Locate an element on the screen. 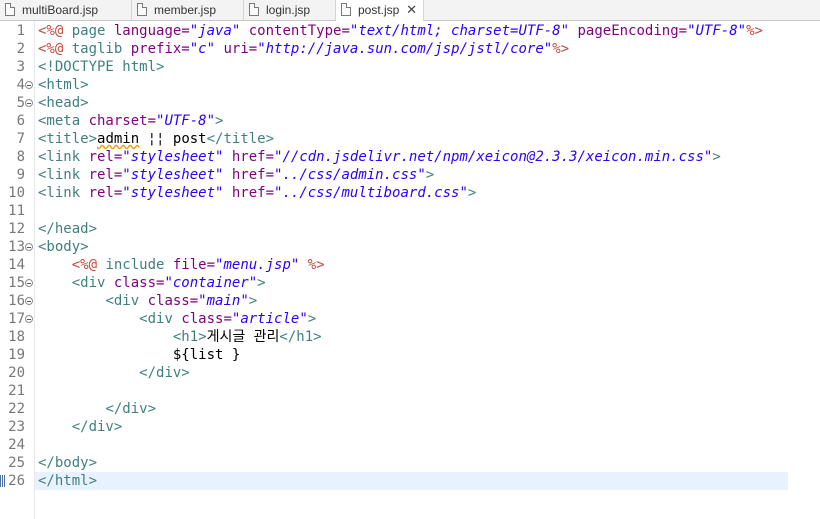 The height and width of the screenshot is (519, 820). line-number: 16 is located at coordinates (16, 301).